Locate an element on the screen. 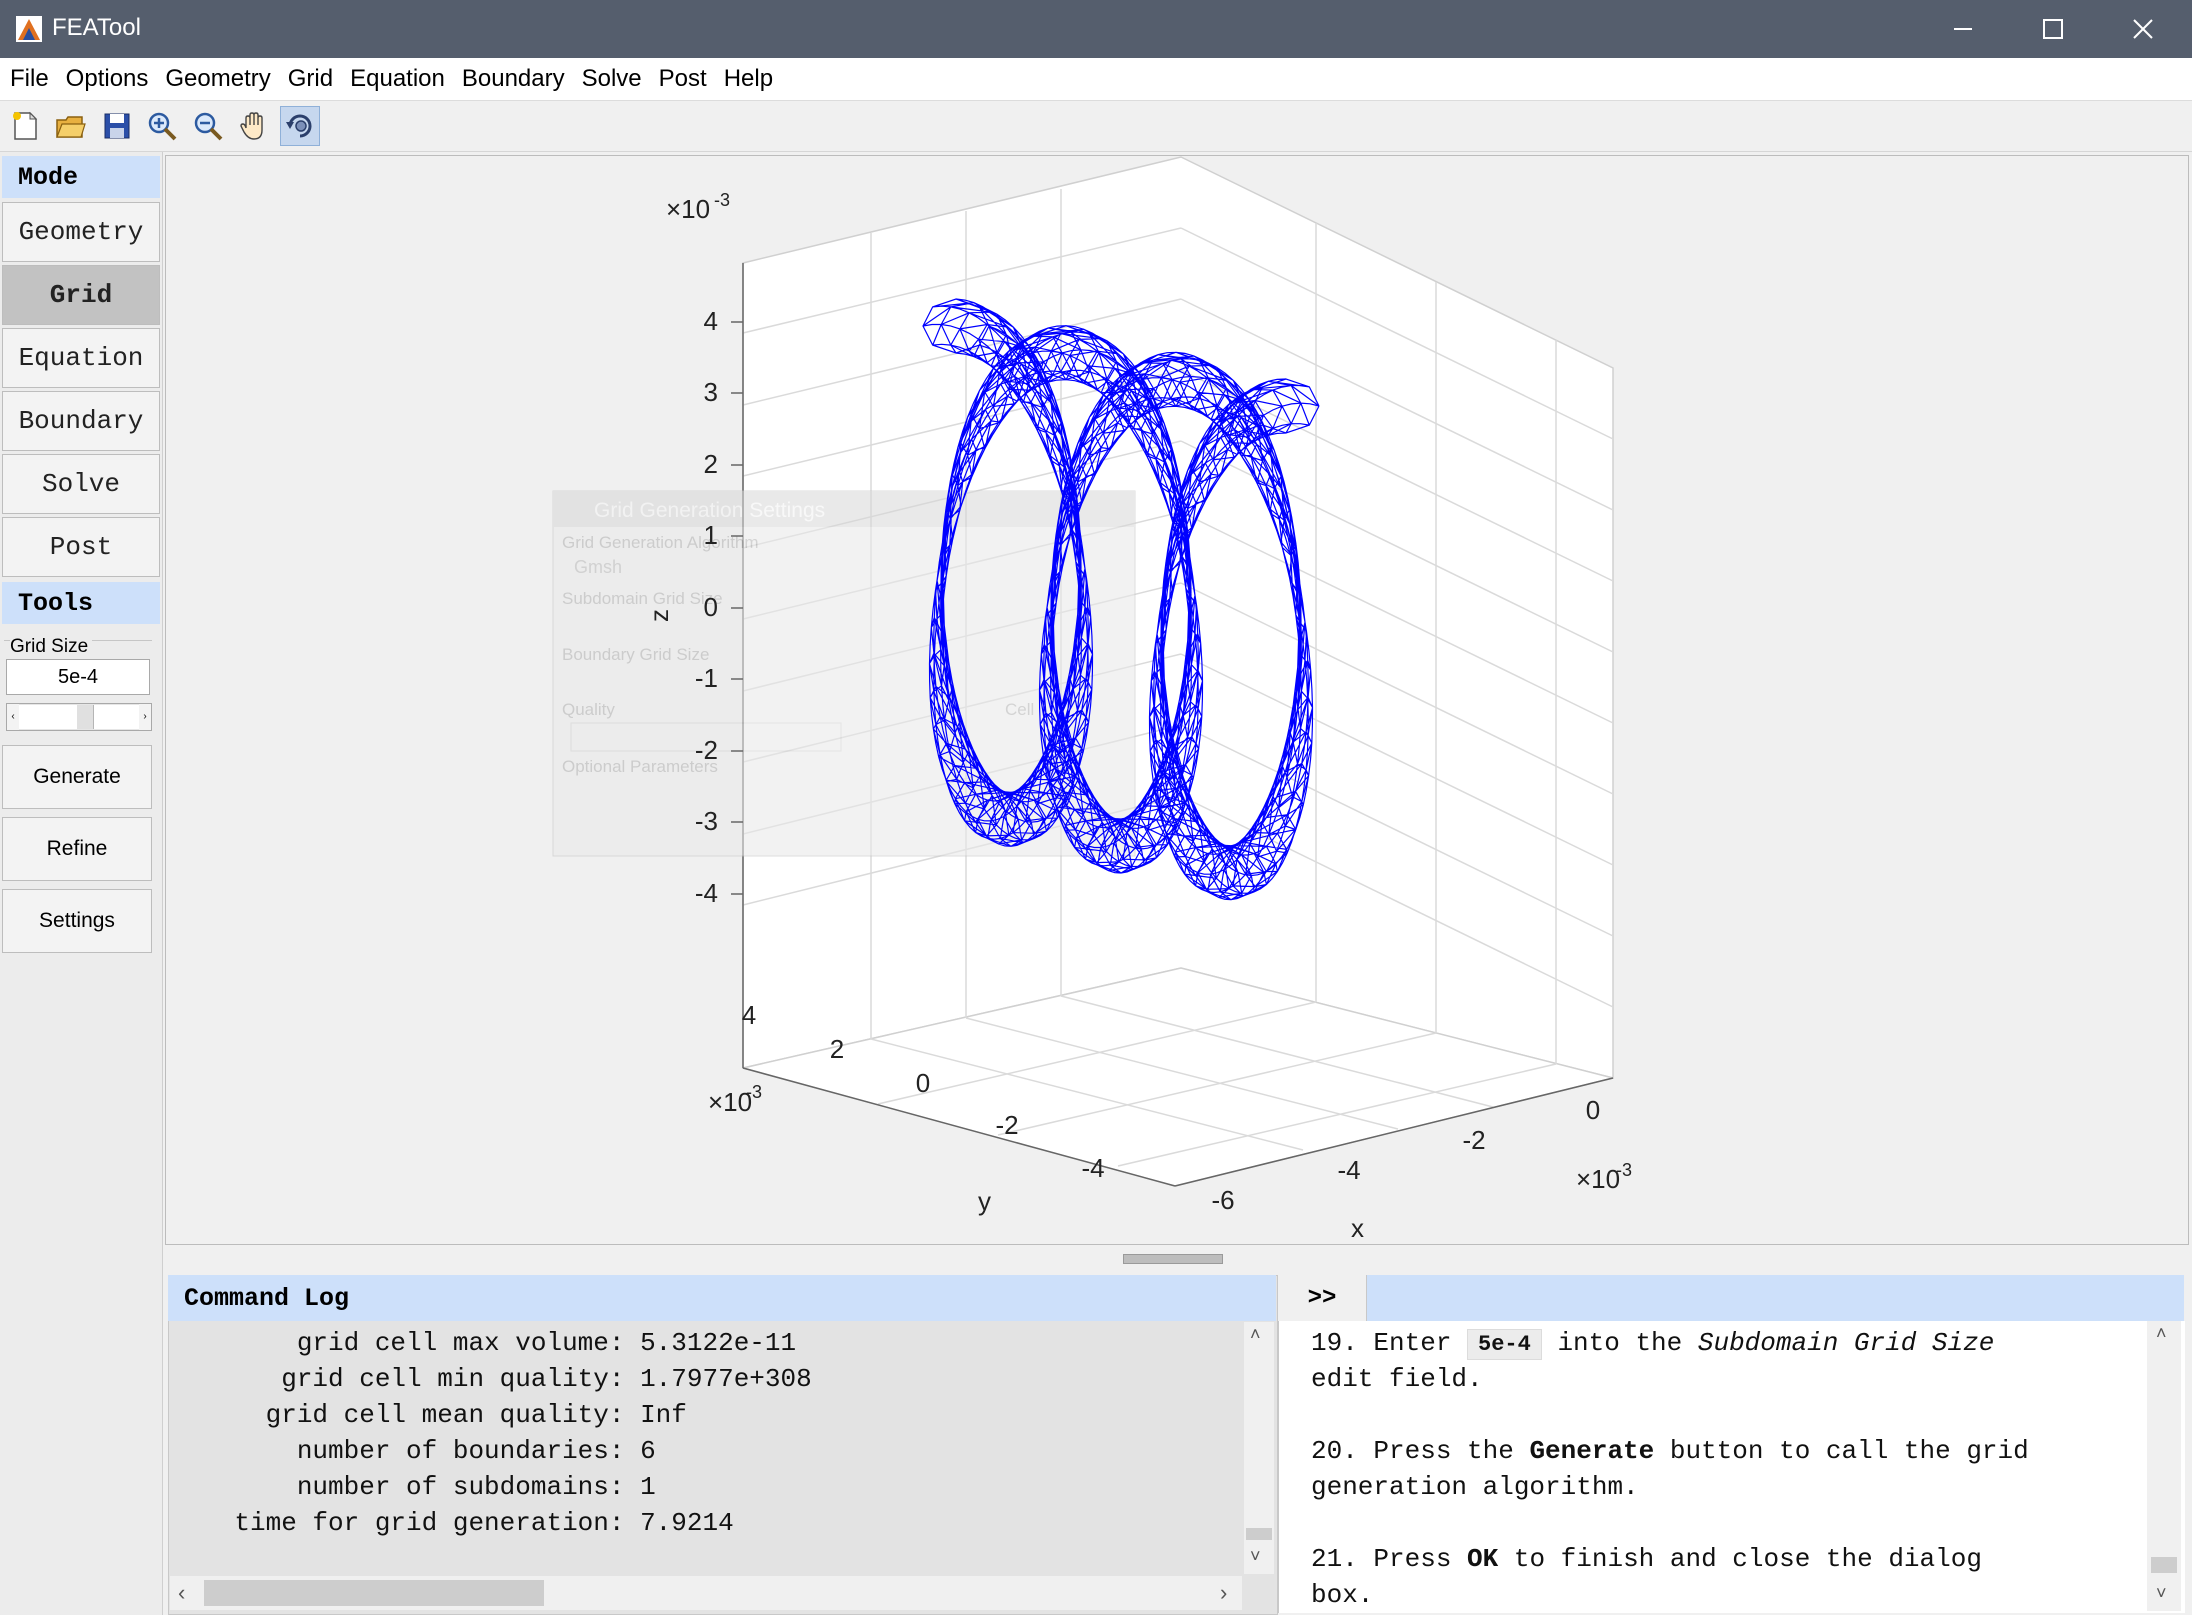 This screenshot has height=1615, width=2192. help-text: into the is located at coordinates (1619, 1343).